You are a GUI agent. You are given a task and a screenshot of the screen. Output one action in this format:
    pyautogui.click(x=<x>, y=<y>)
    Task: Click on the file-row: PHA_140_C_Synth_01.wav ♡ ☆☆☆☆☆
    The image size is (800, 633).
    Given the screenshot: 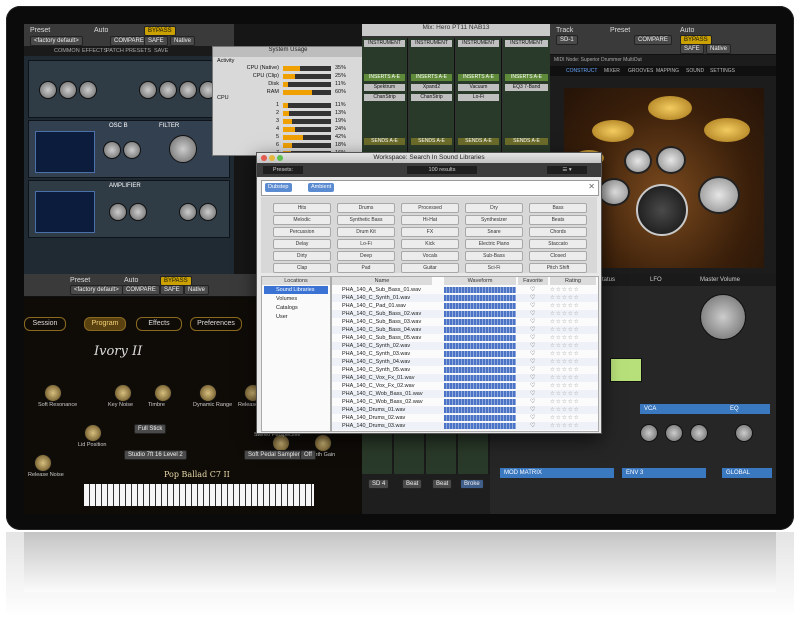 What is the action you would take?
    pyautogui.click(x=465, y=298)
    